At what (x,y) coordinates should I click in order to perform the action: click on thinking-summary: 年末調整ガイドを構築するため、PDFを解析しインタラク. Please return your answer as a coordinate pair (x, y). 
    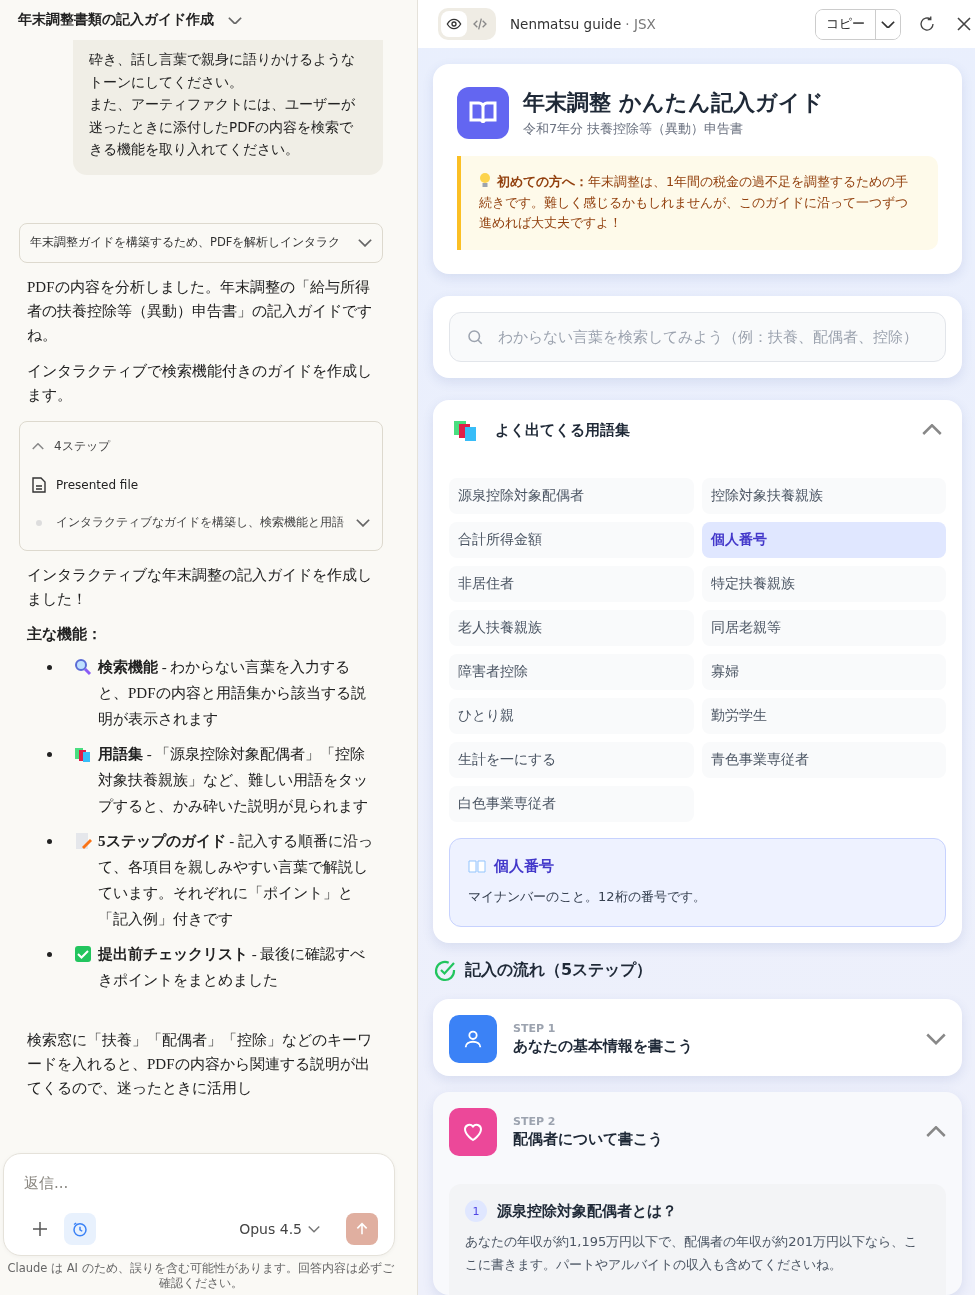
    Looking at the image, I should click on (201, 242).